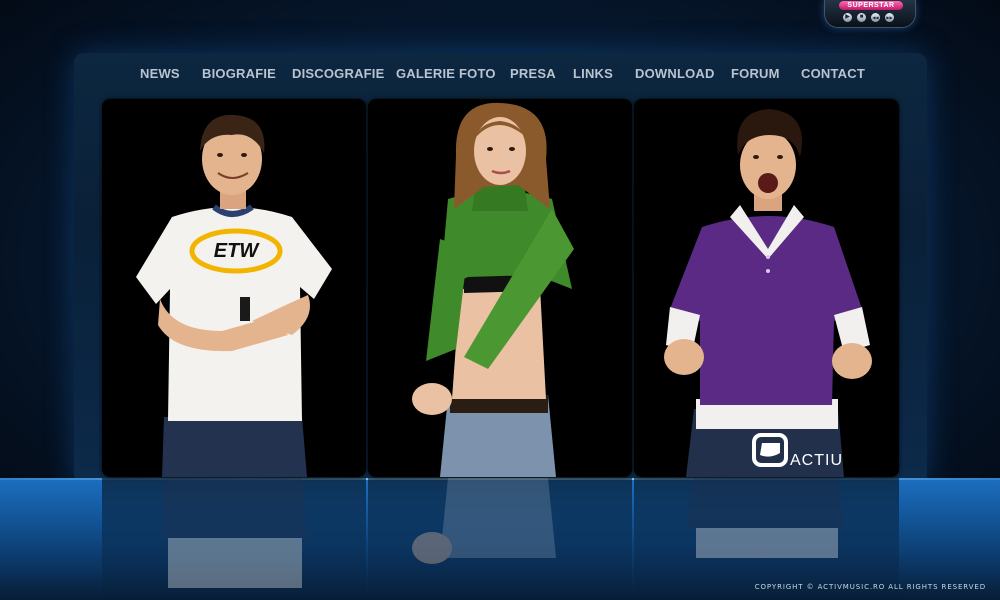  What do you see at coordinates (160, 73) in the screenshot?
I see `nav-news: NEWS` at bounding box center [160, 73].